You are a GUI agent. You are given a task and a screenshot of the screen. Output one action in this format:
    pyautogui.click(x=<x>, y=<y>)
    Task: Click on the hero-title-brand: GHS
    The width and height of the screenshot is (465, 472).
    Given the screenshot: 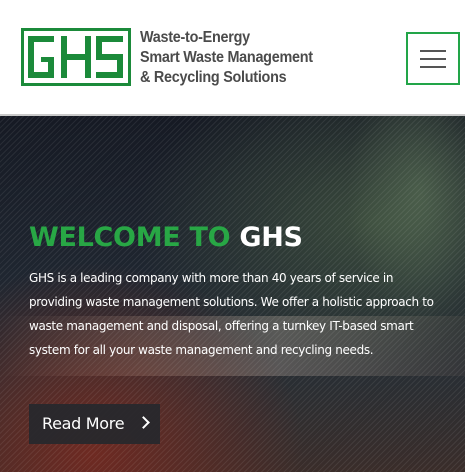 What is the action you would take?
    pyautogui.click(x=271, y=237)
    